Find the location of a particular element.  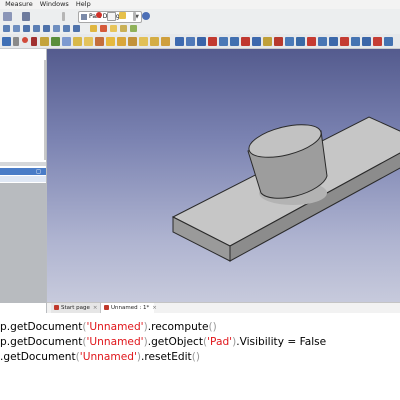

property-view is located at coordinates (23, 243).